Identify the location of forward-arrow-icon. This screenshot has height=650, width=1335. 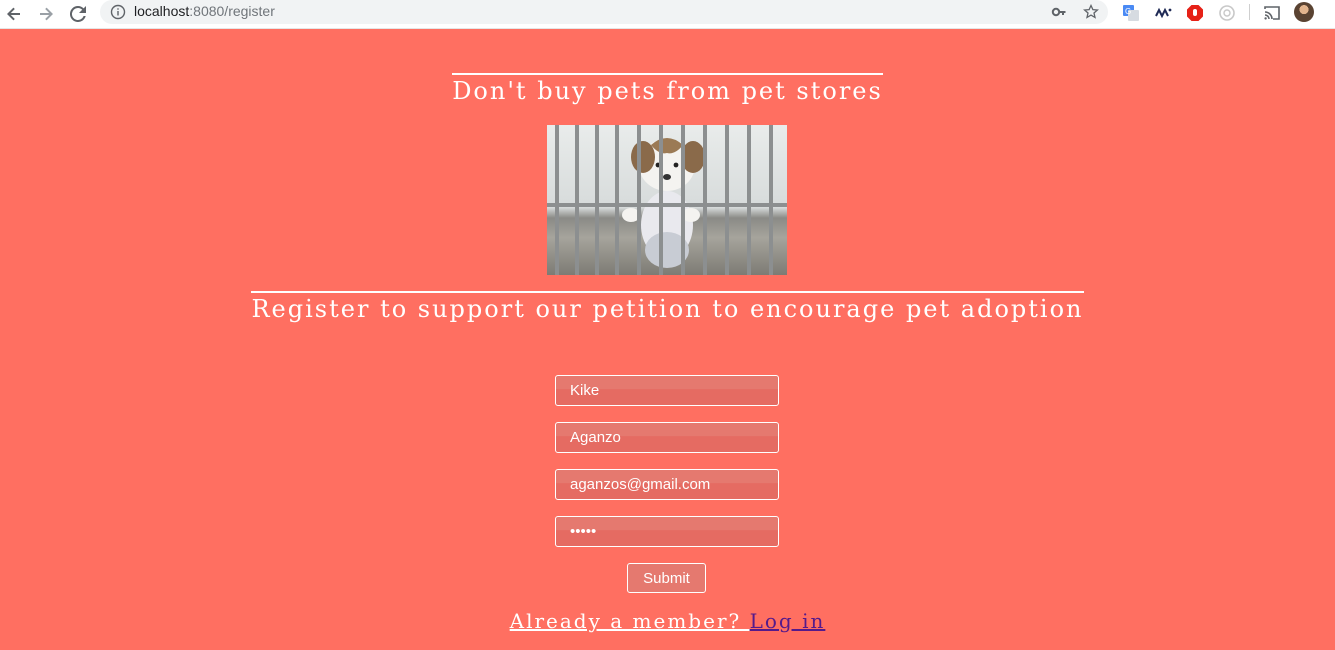
(46, 14).